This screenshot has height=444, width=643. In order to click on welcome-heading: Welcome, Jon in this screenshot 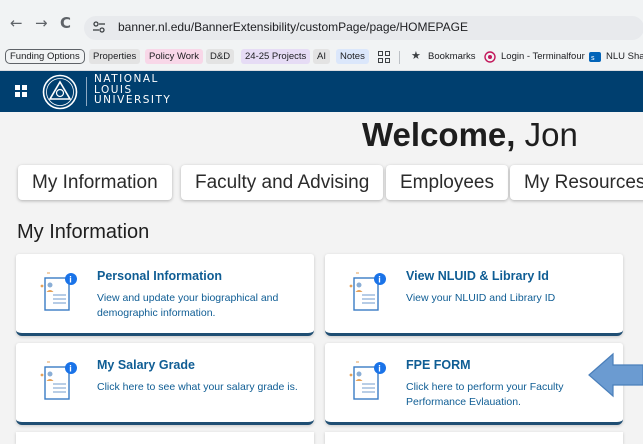, I will do `click(470, 135)`.